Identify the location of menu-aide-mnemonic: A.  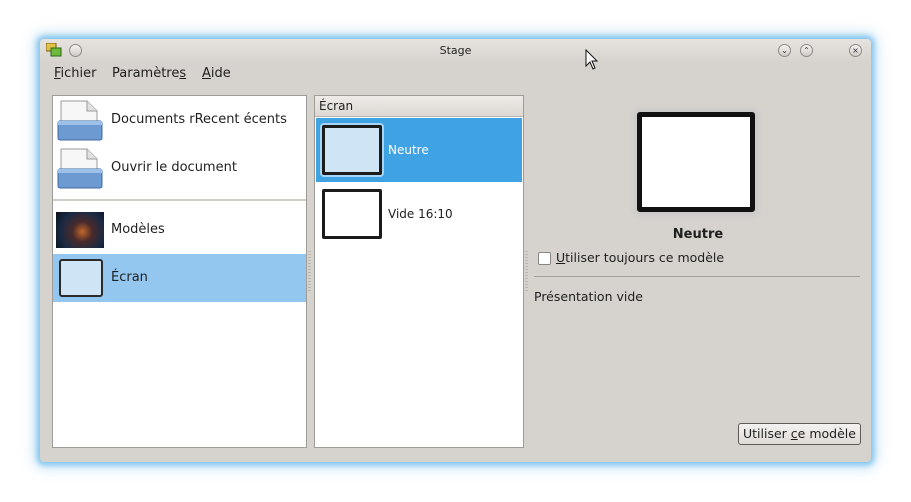
(206, 73).